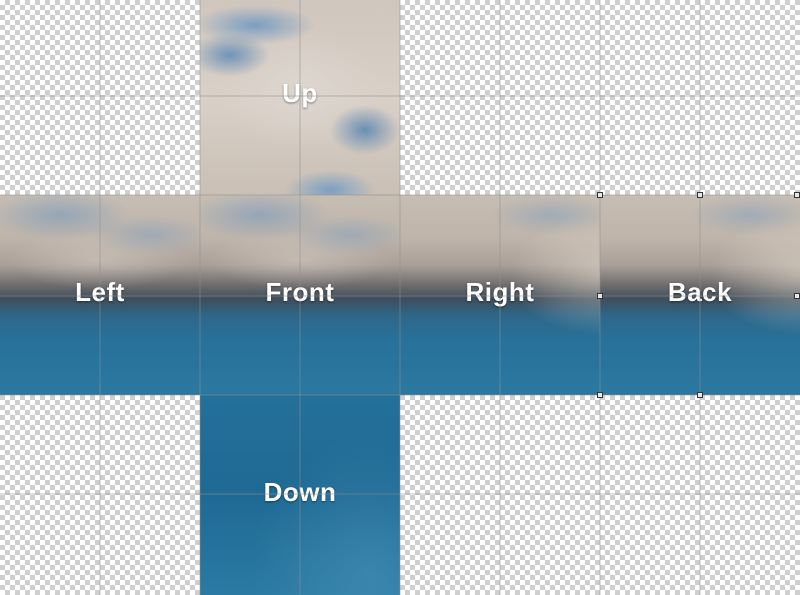  I want to click on skybox-face-right: Right, so click(500, 295).